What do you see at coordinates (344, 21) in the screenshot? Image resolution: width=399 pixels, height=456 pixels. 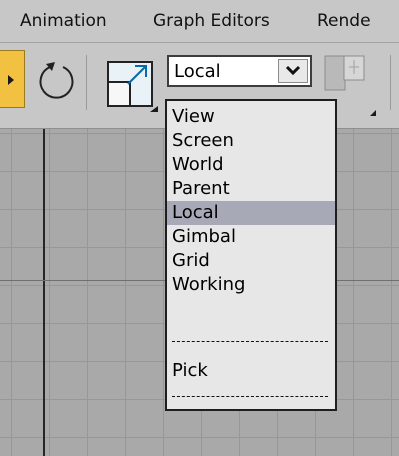 I see `menu-rendering: Rende` at bounding box center [344, 21].